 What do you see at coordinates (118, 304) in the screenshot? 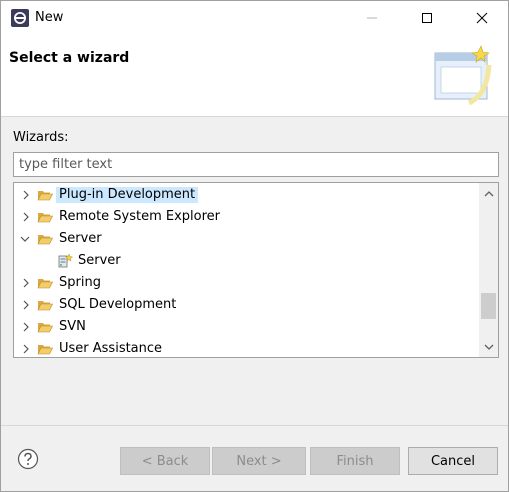
I see `tree-item-label: SQL Development` at bounding box center [118, 304].